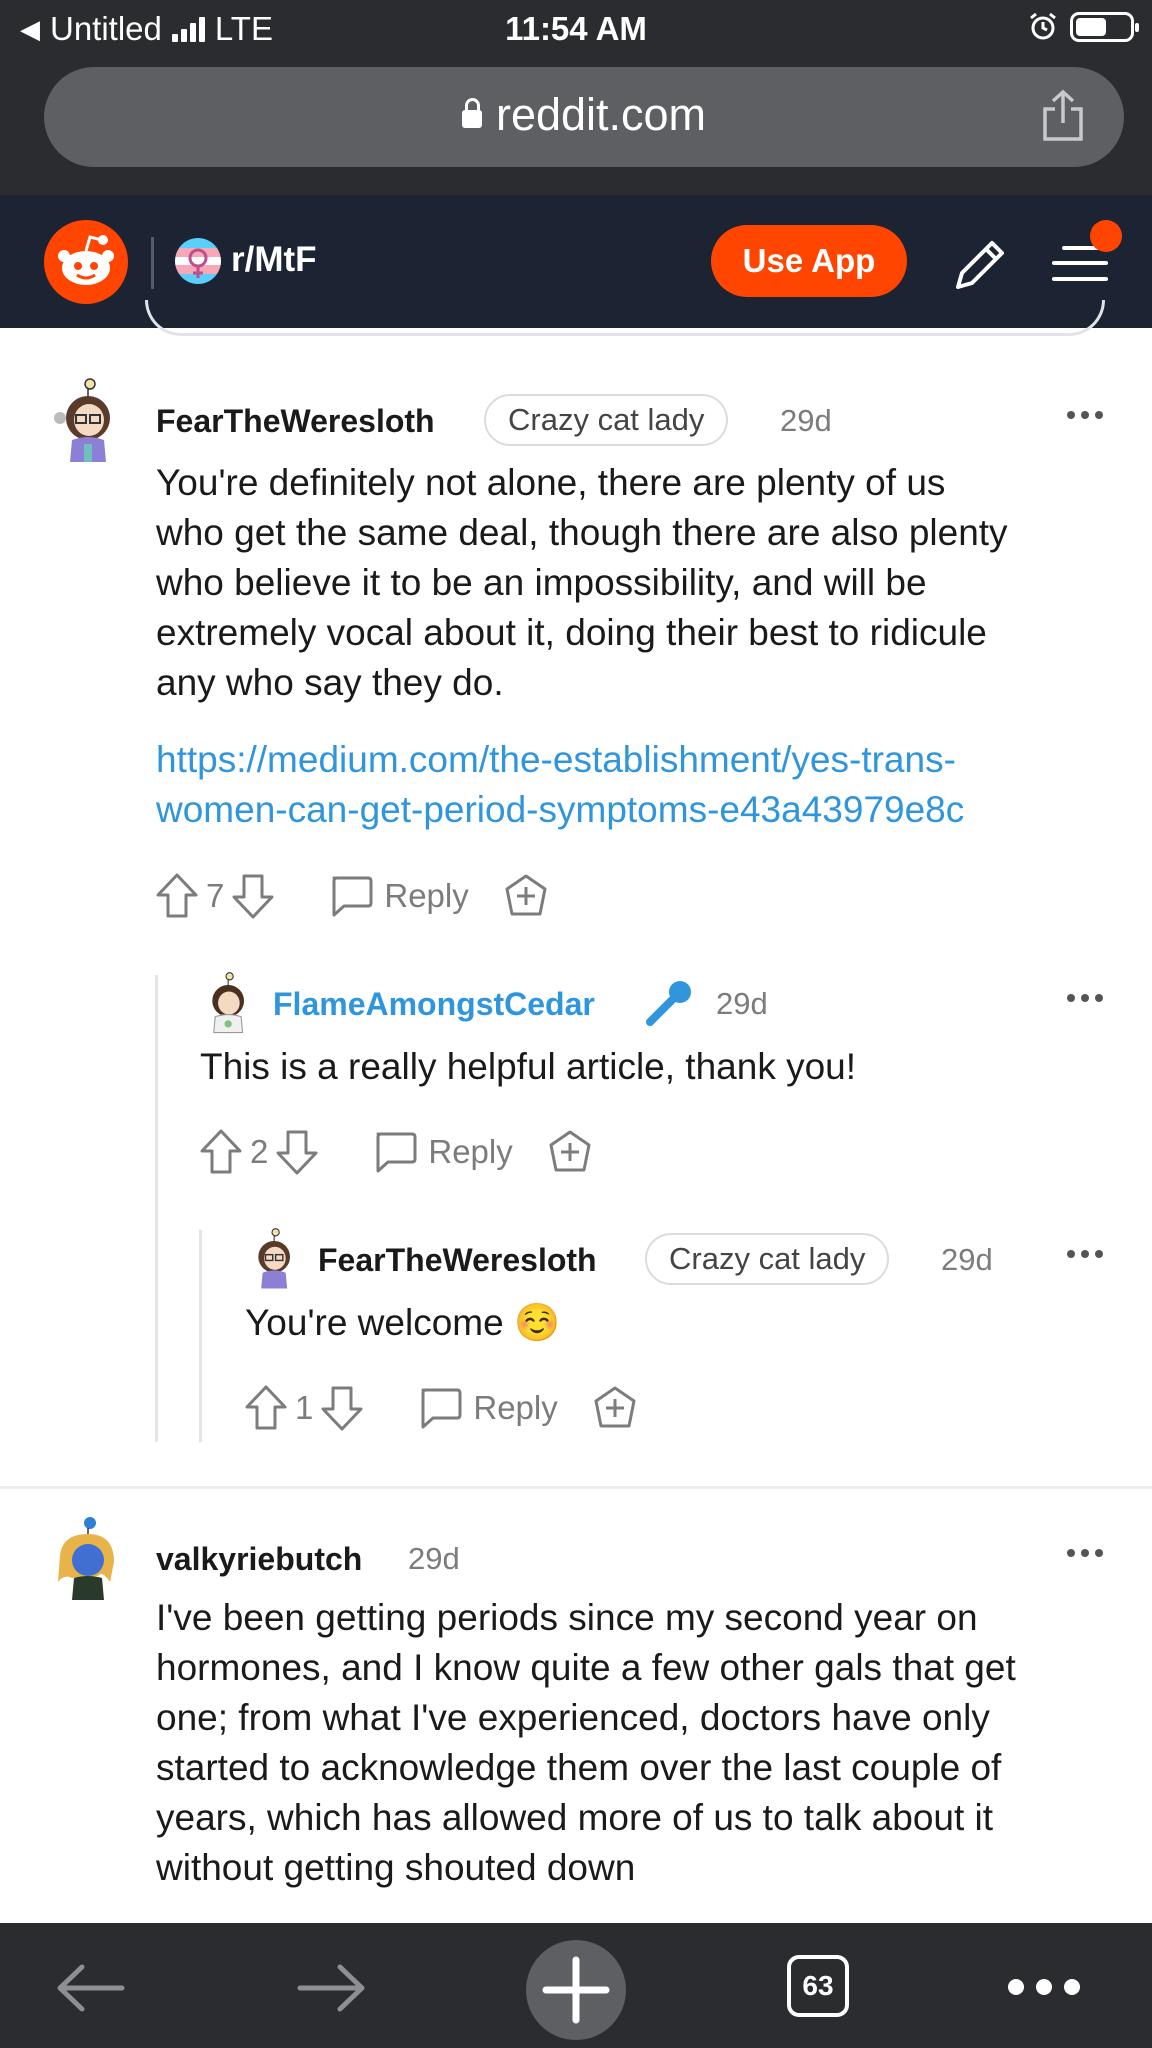 This screenshot has height=2048, width=1152. I want to click on url-text: reddit.com, so click(601, 114).